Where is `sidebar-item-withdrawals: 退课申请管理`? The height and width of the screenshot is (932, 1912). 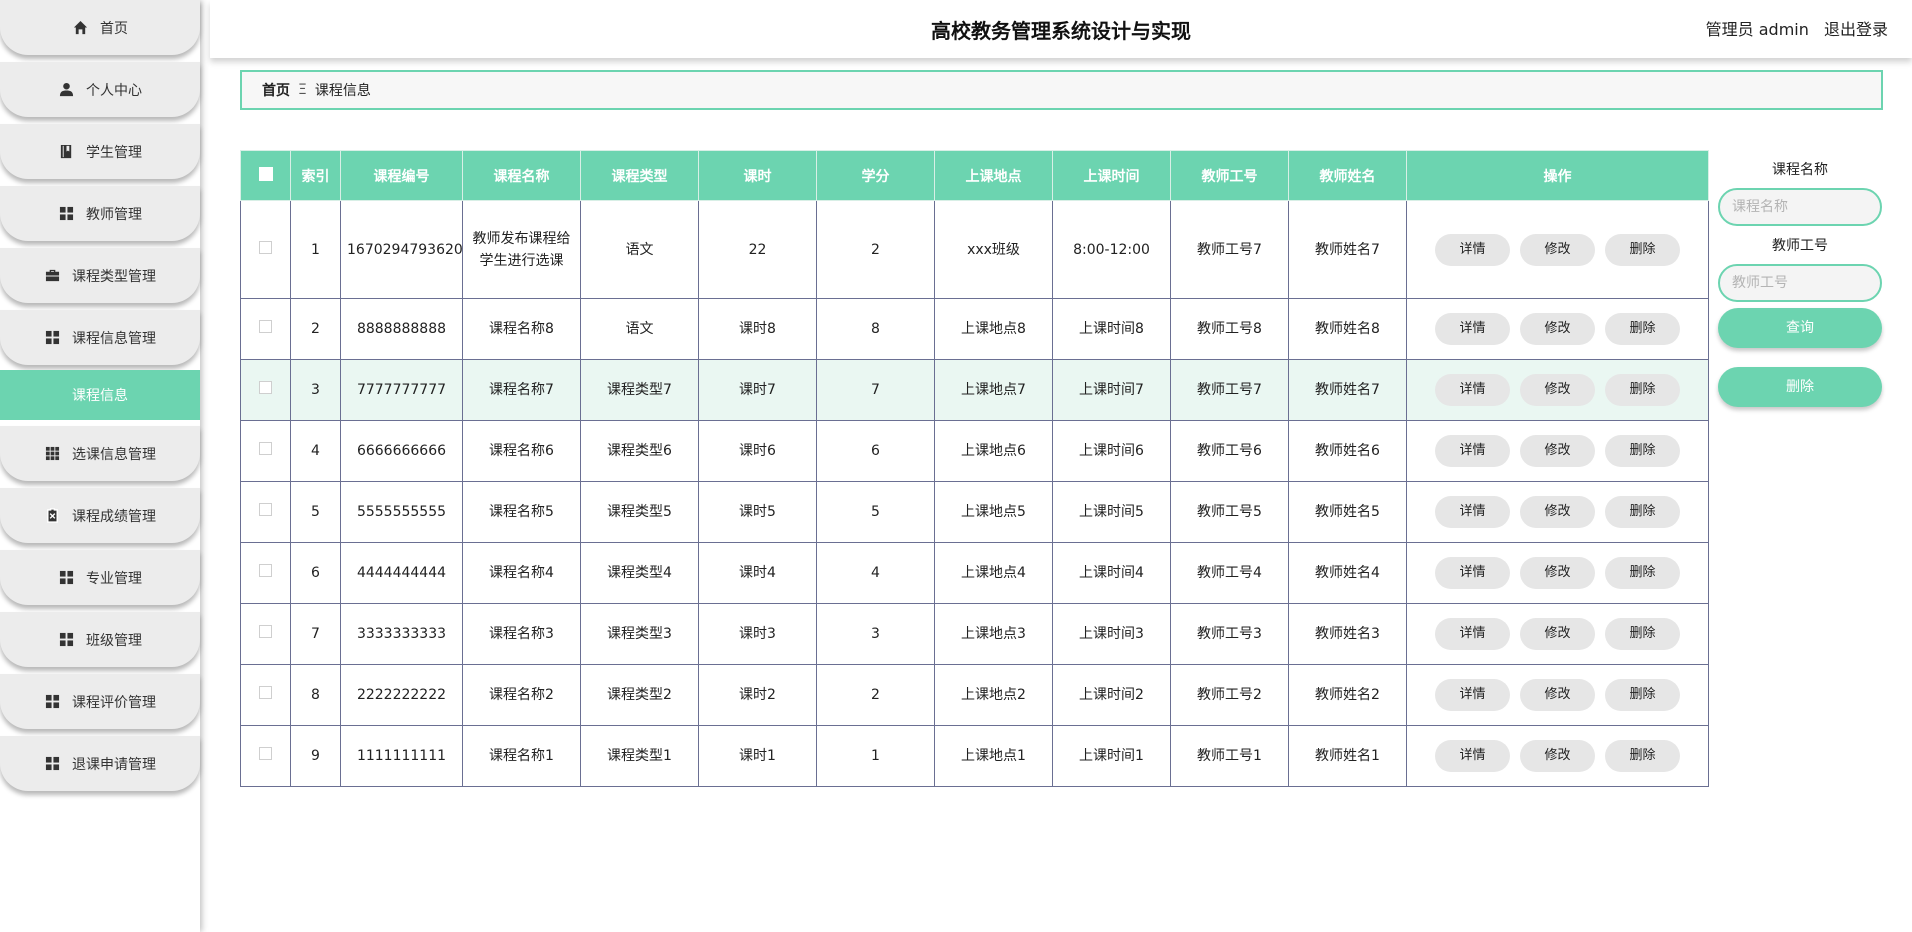 sidebar-item-withdrawals: 退课申请管理 is located at coordinates (100, 763).